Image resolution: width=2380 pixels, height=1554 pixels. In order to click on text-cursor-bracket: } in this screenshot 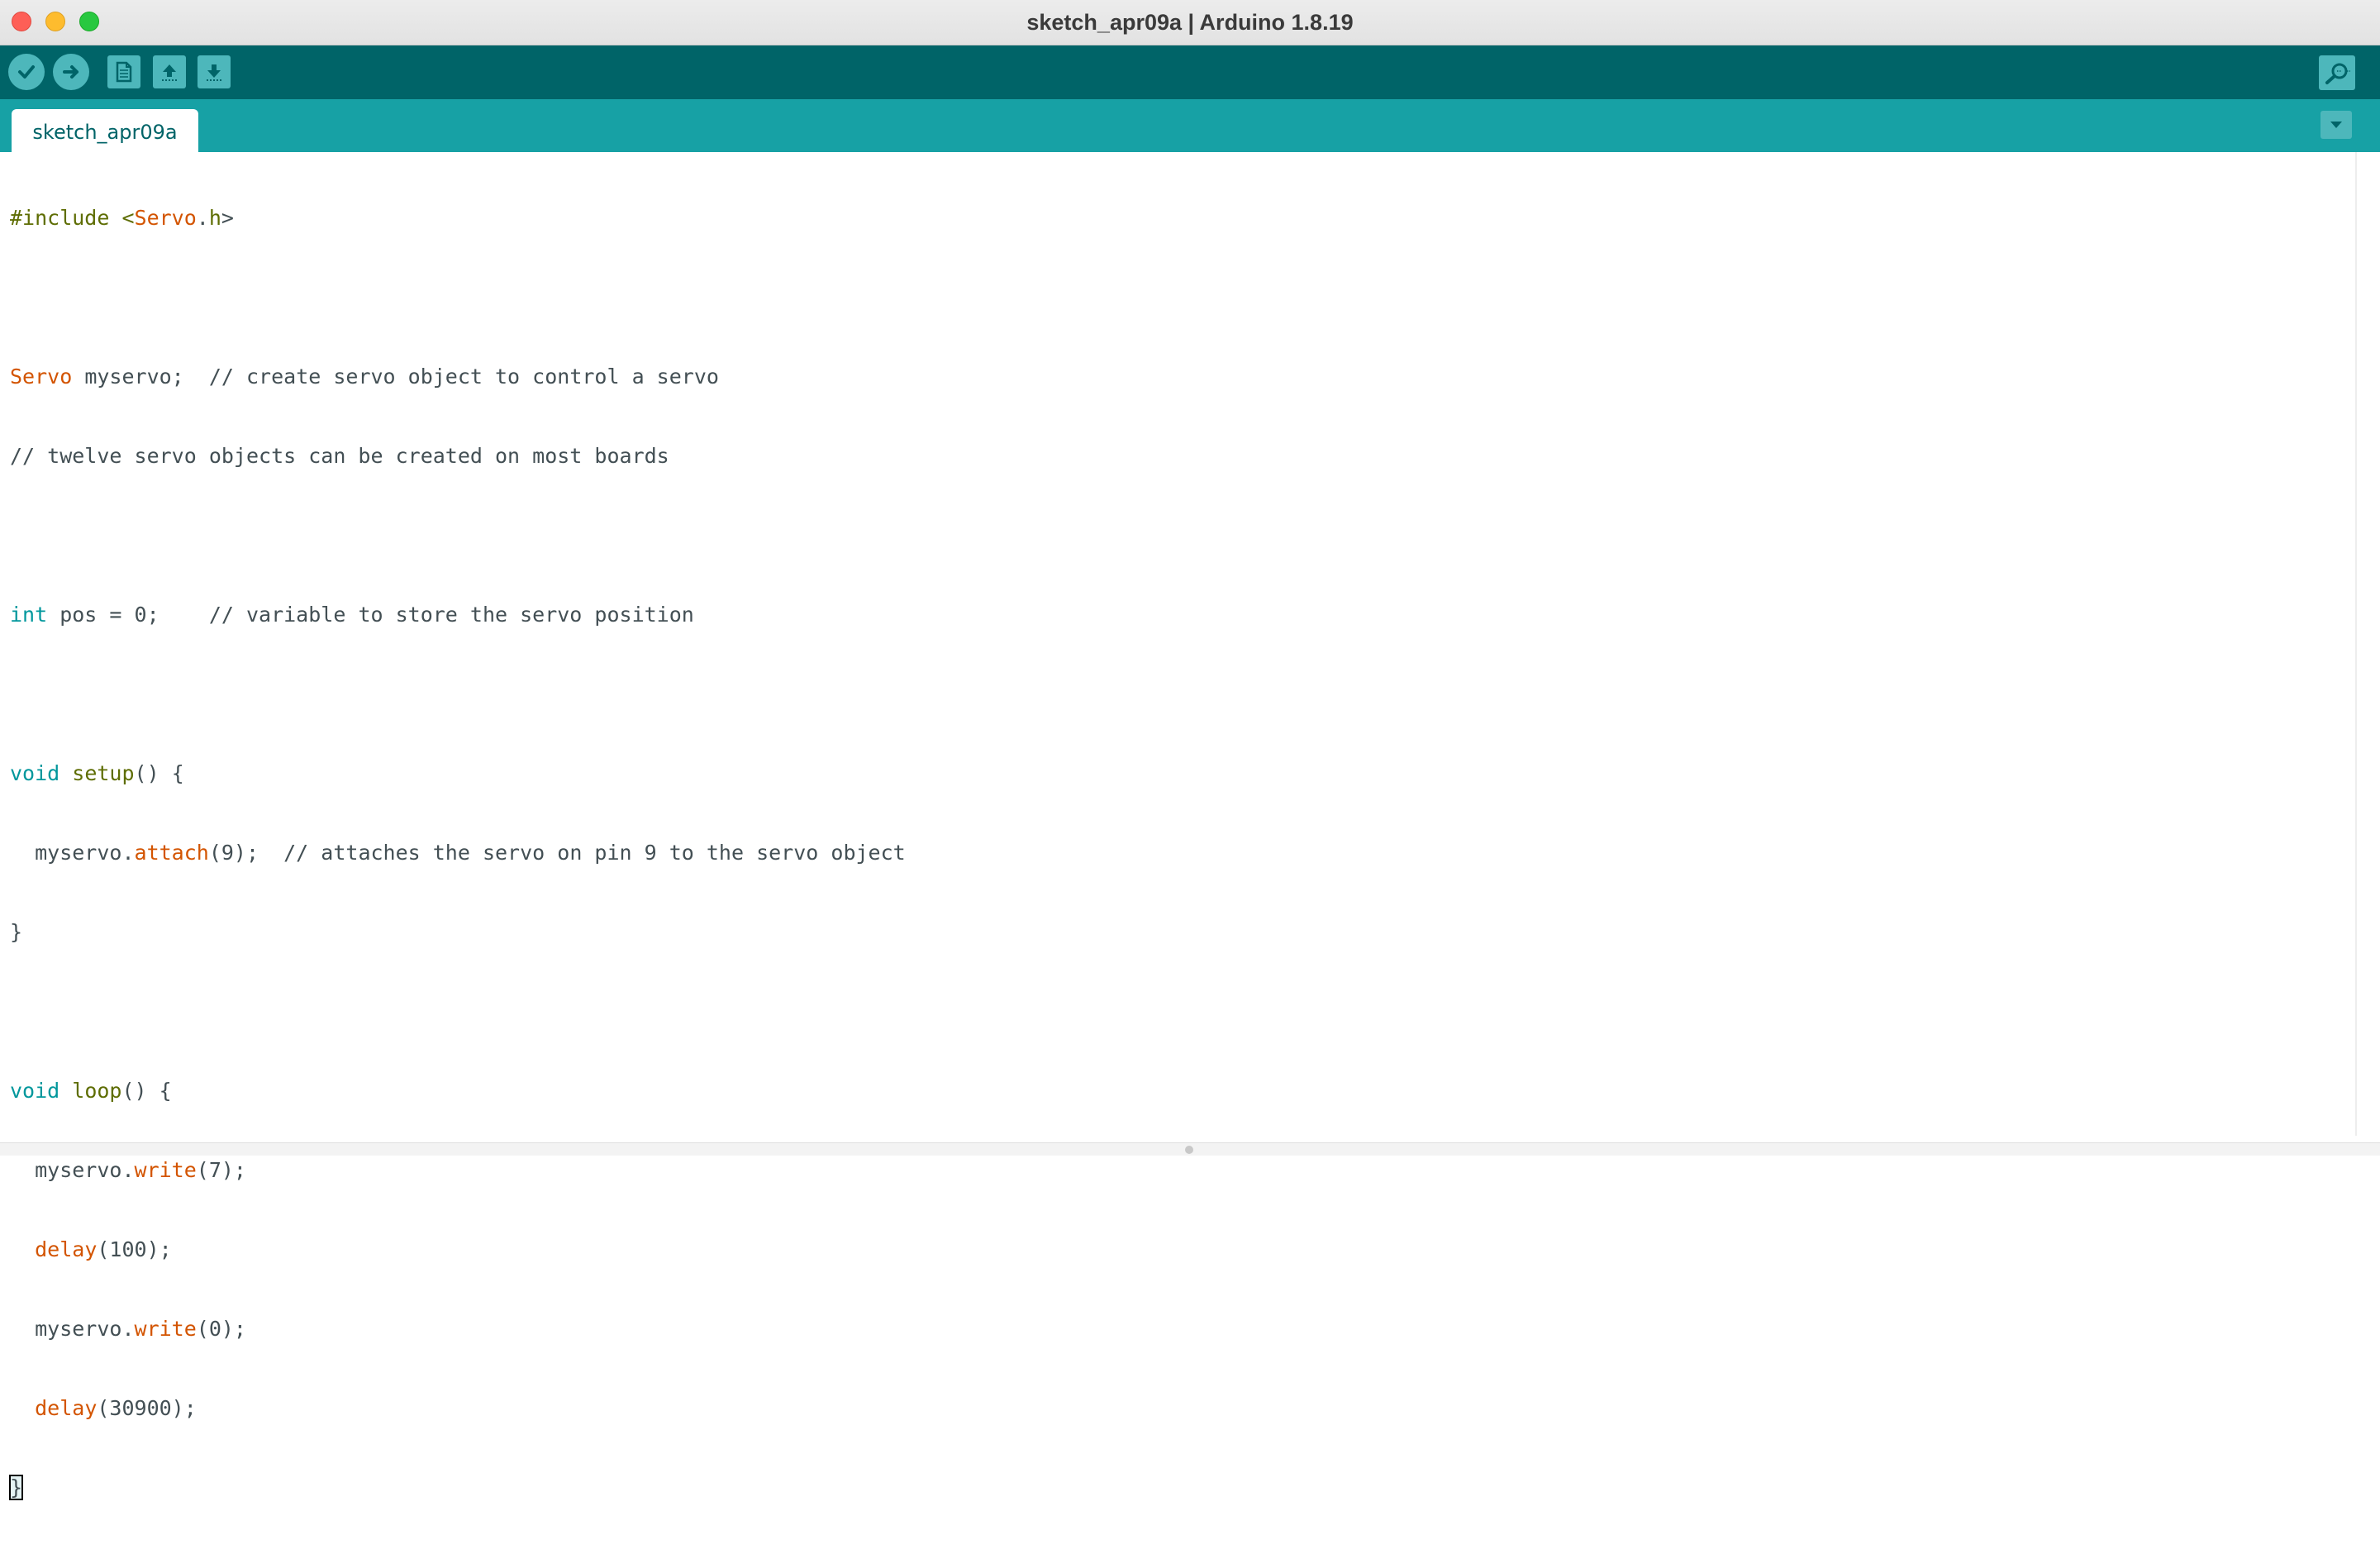, I will do `click(16, 1487)`.